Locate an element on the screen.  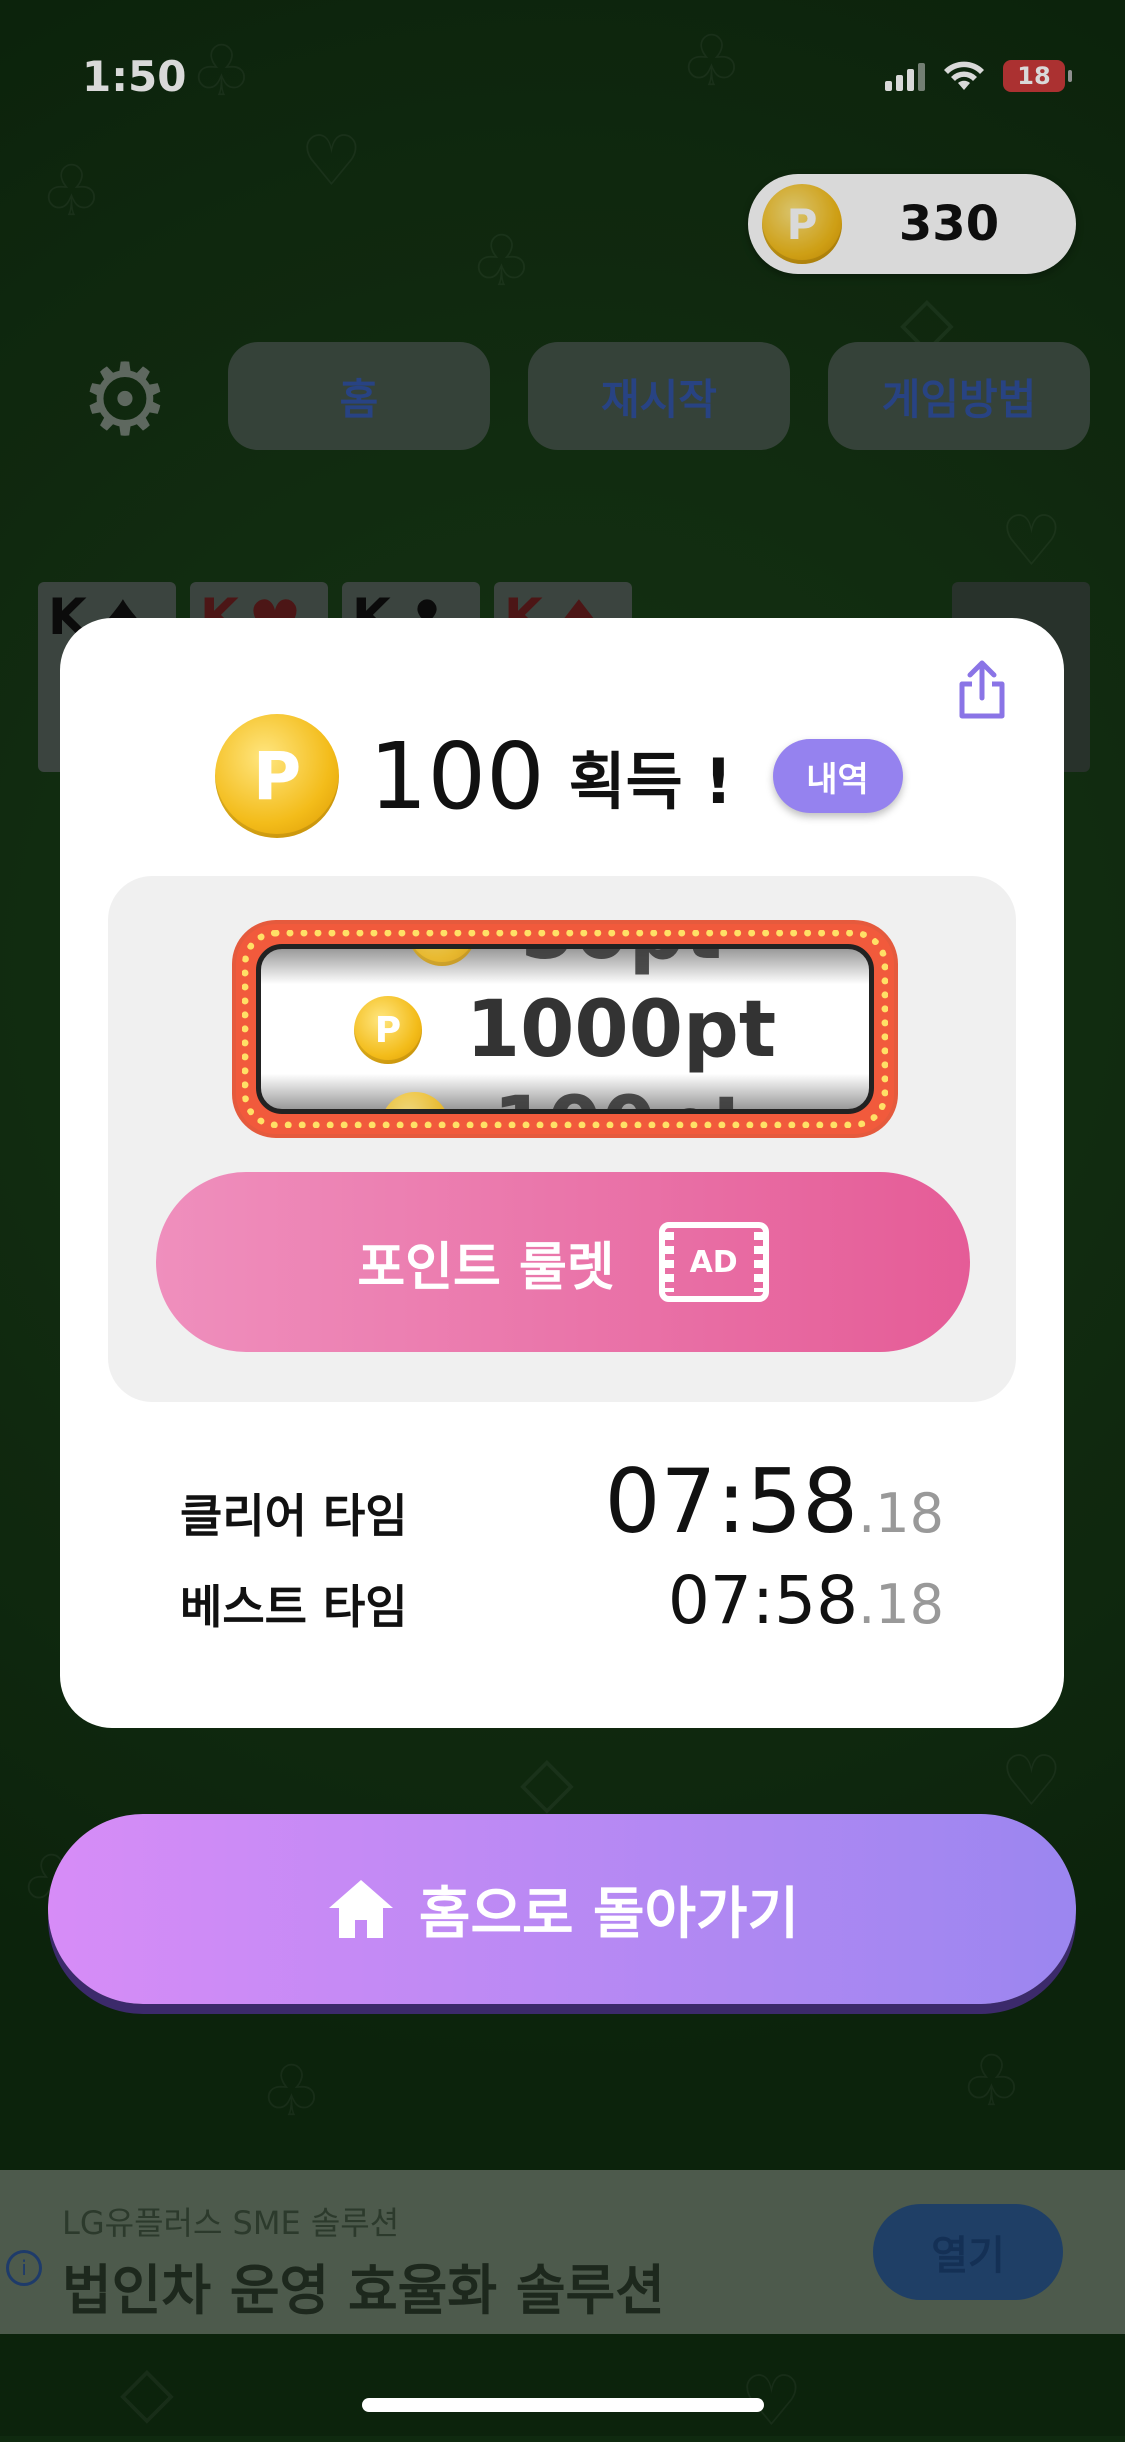
home-indicator is located at coordinates (563, 2405).